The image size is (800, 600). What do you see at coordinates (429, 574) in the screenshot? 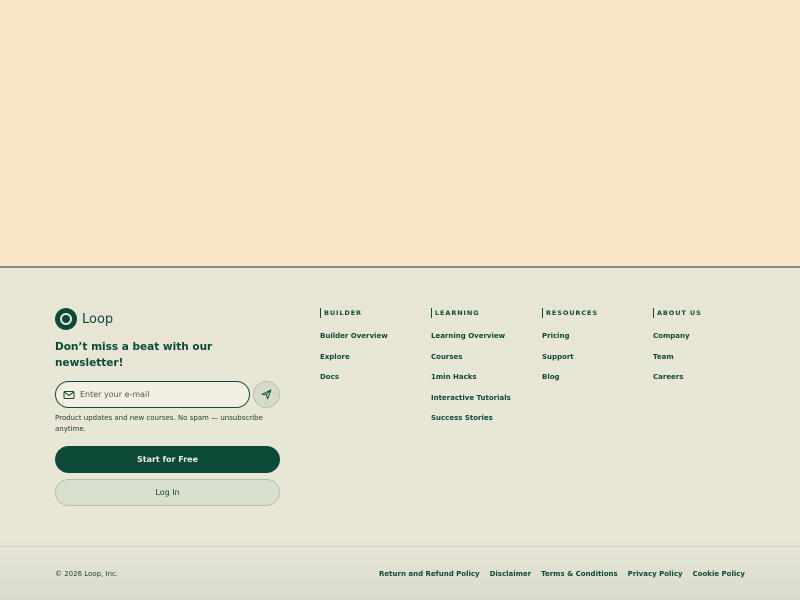
I see `legal-link-refund-policy: Return and Refund Policy` at bounding box center [429, 574].